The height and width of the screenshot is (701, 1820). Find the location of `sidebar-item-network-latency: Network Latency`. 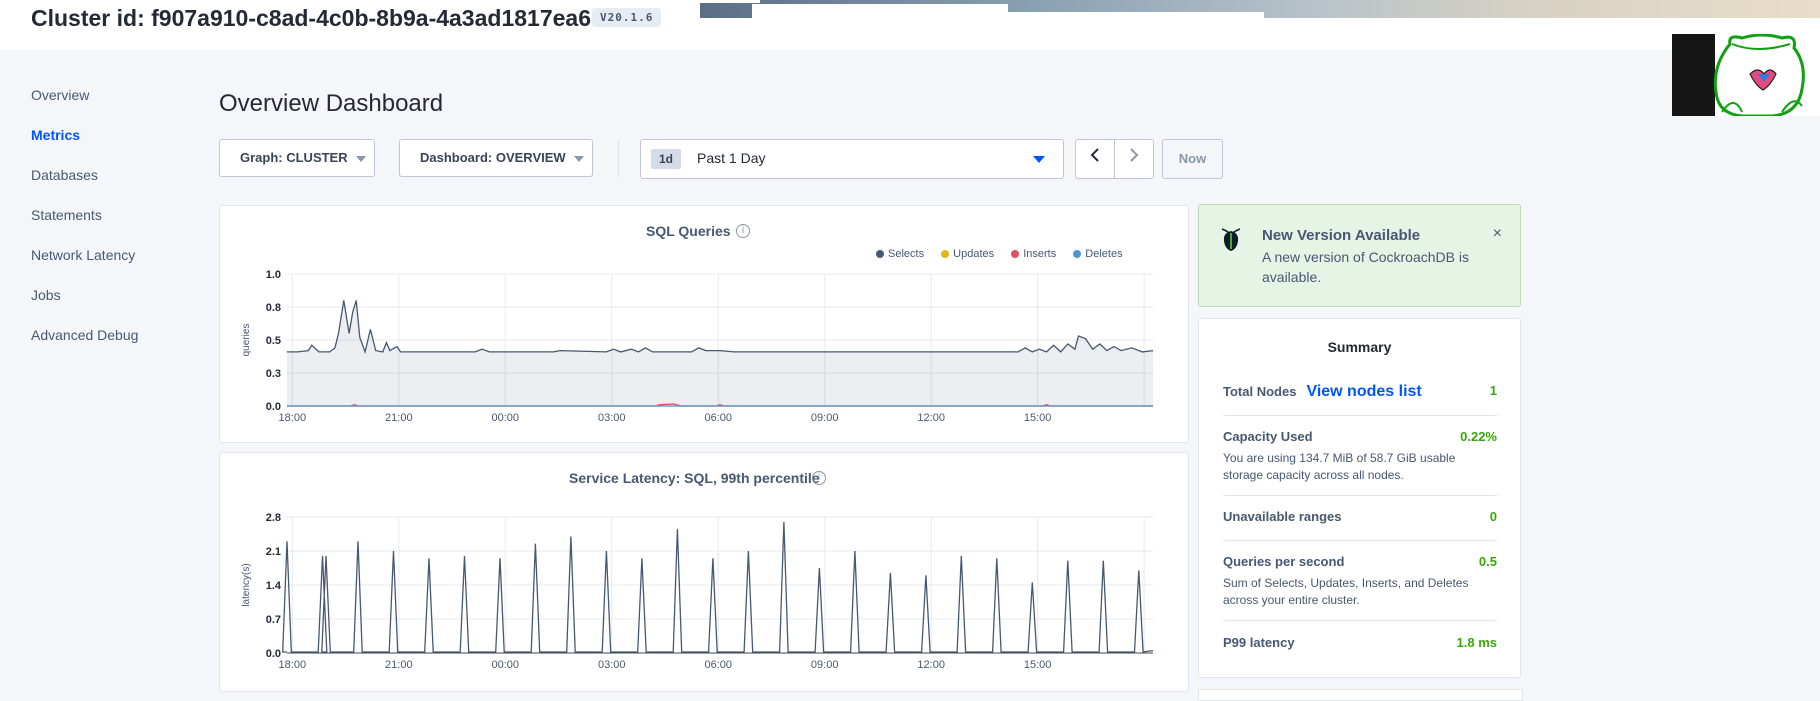

sidebar-item-network-latency: Network Latency is located at coordinates (83, 255).